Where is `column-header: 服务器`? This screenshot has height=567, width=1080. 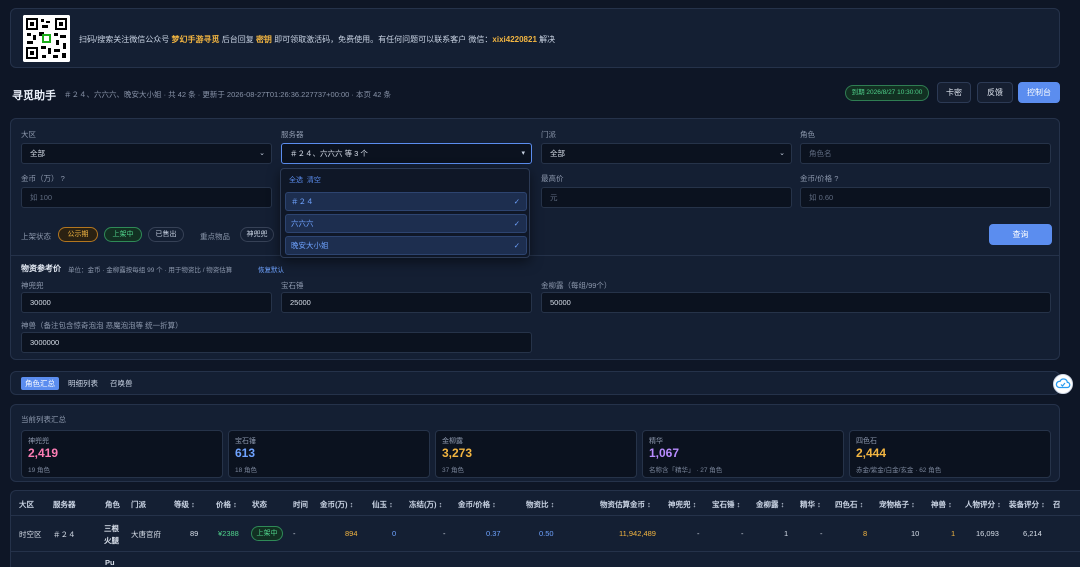
column-header: 服务器 is located at coordinates (64, 504).